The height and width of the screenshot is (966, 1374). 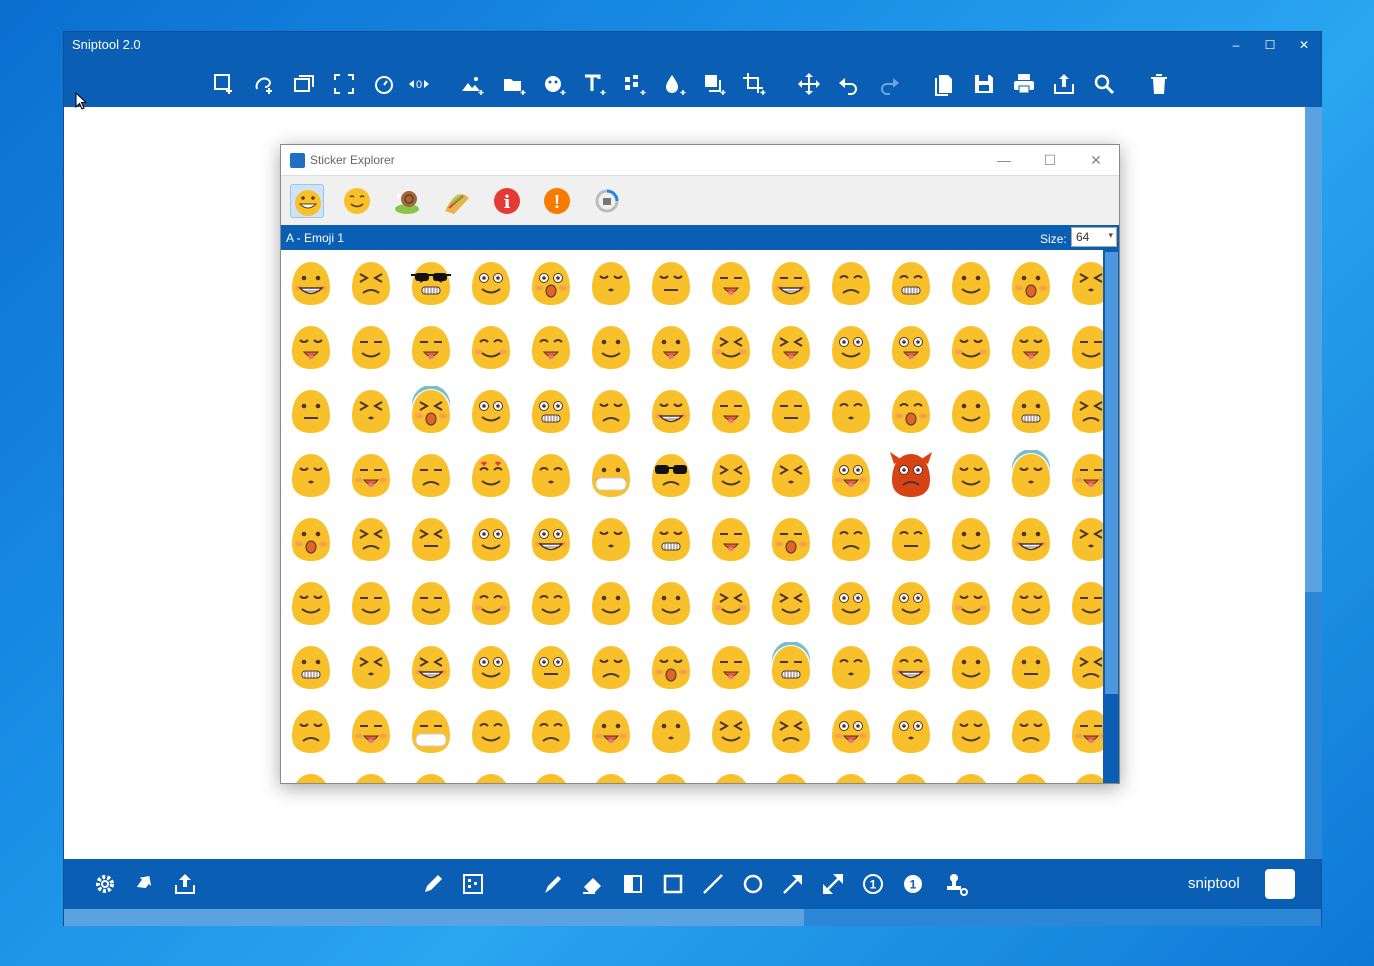 I want to click on sticker-emoji-r1-c1, so click(x=311, y=283).